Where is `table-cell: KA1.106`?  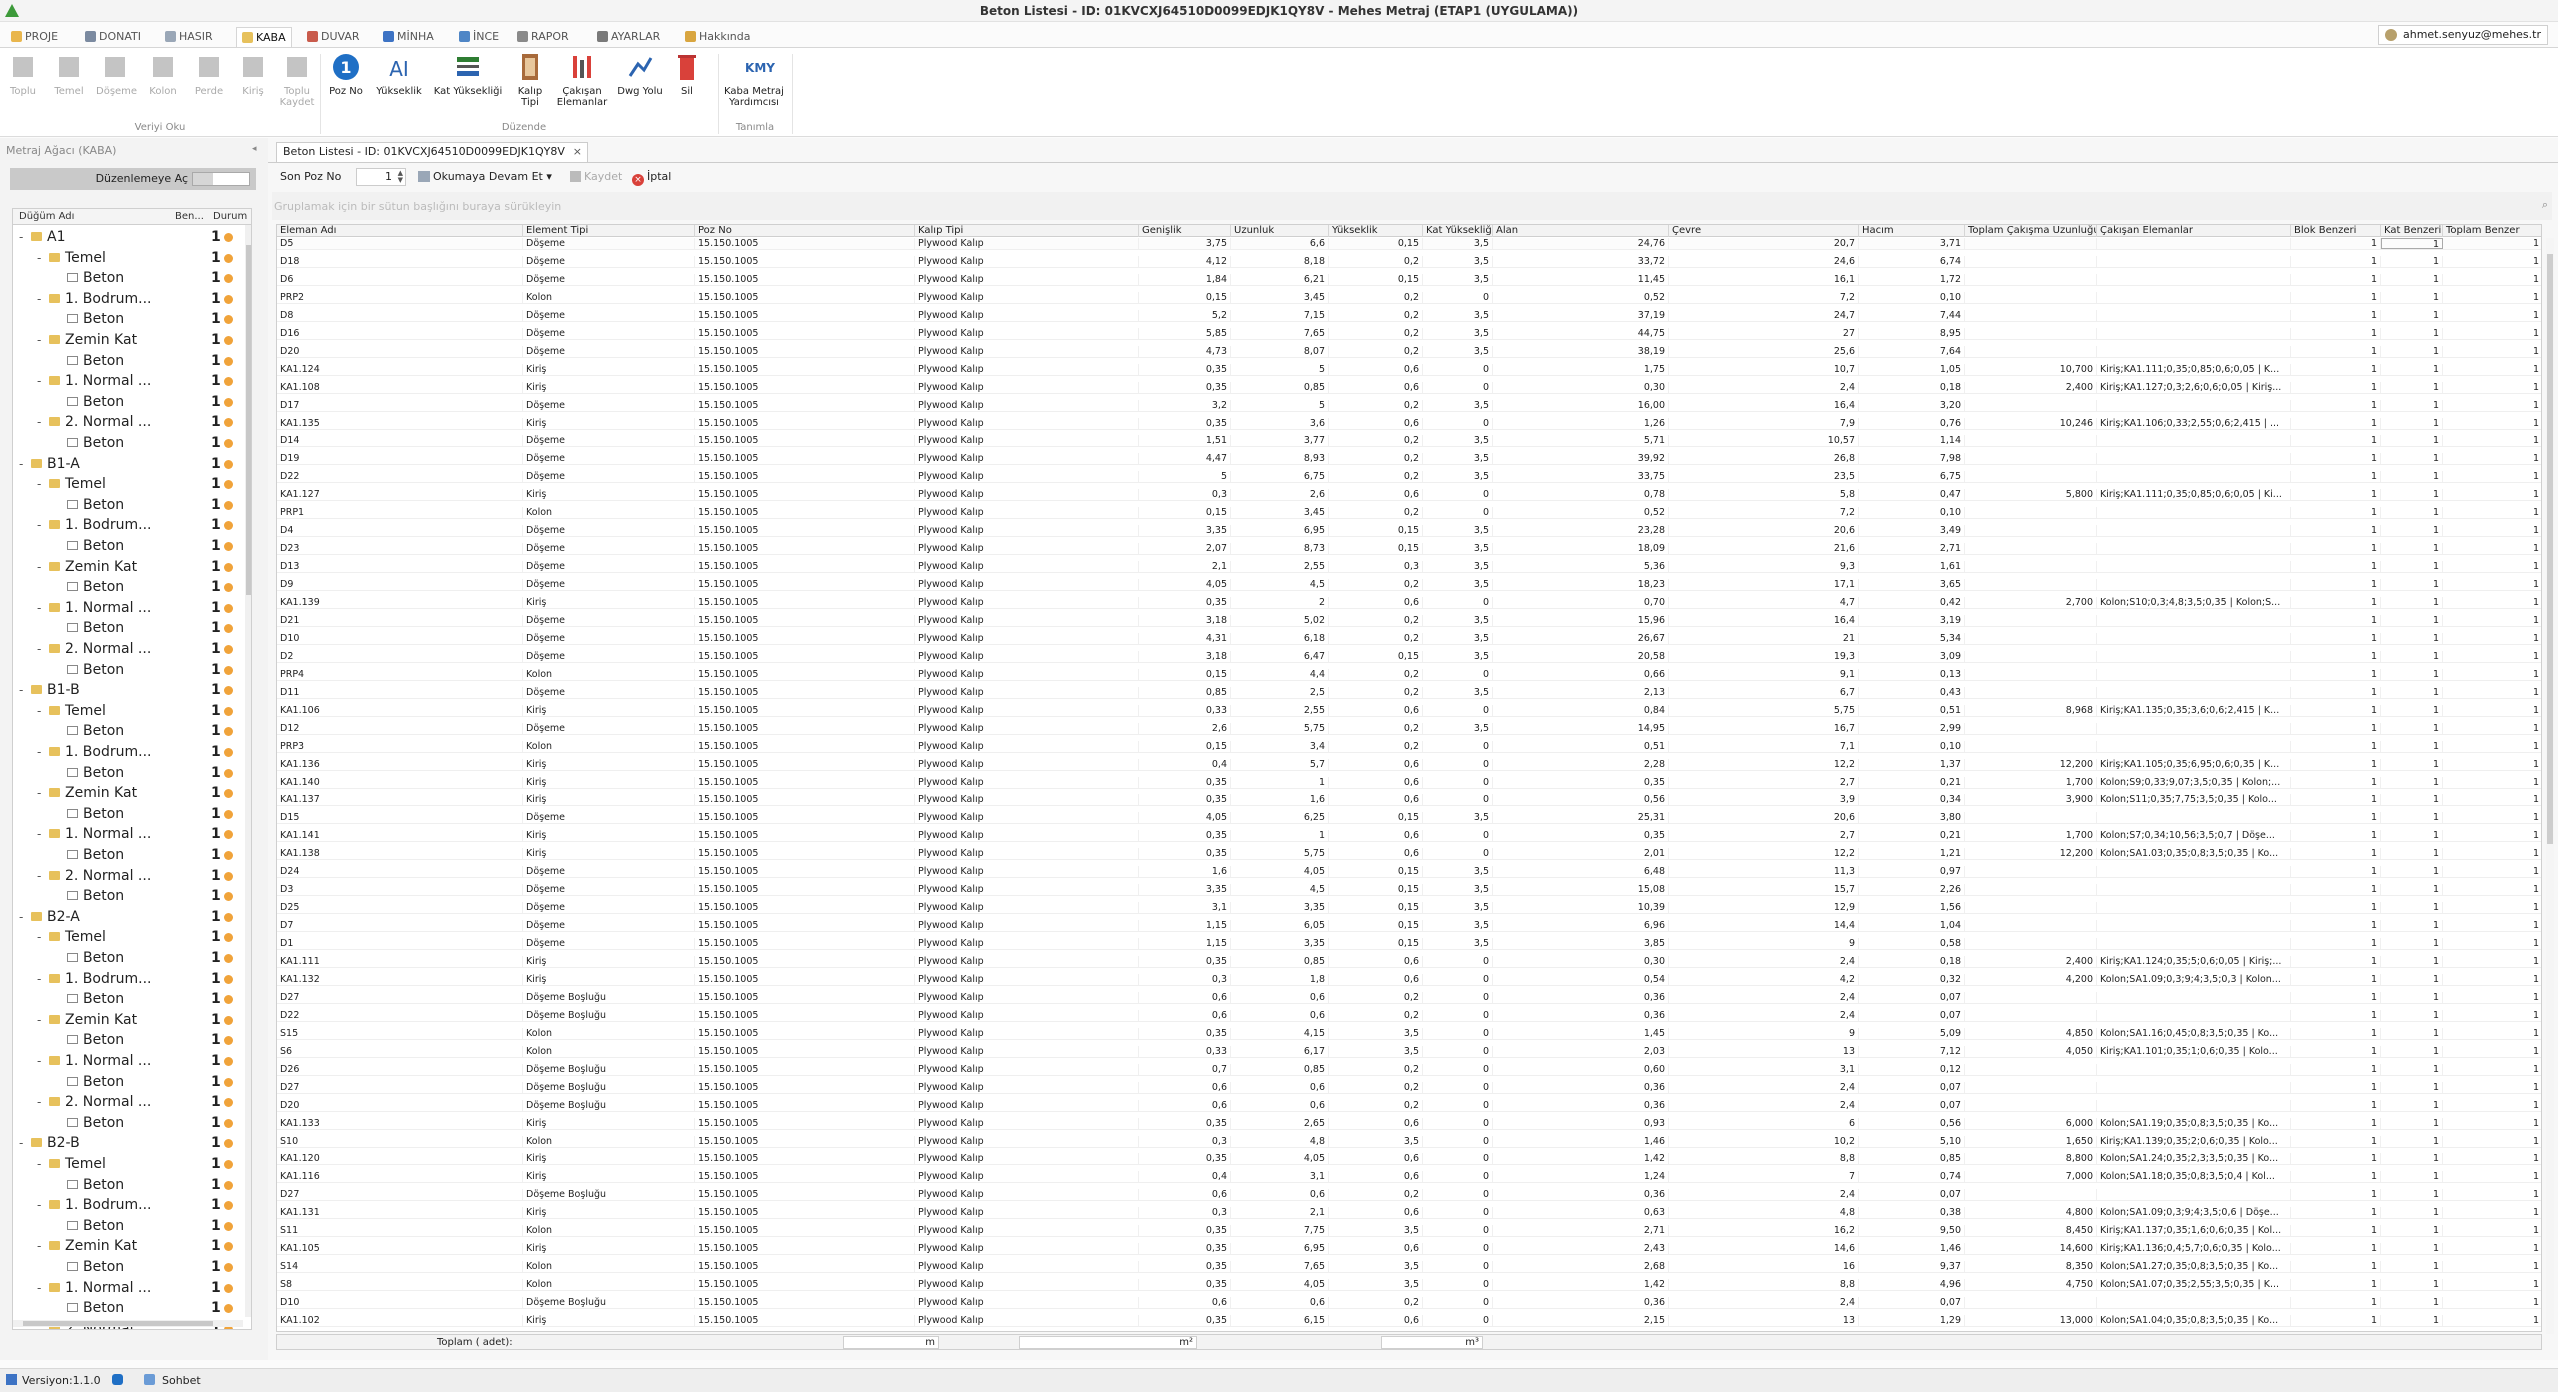
table-cell: KA1.106 is located at coordinates (400, 710).